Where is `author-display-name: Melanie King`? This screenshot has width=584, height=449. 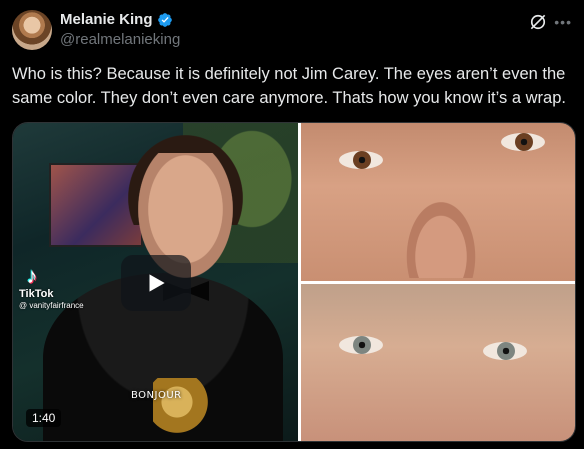
author-display-name: Melanie King is located at coordinates (106, 19).